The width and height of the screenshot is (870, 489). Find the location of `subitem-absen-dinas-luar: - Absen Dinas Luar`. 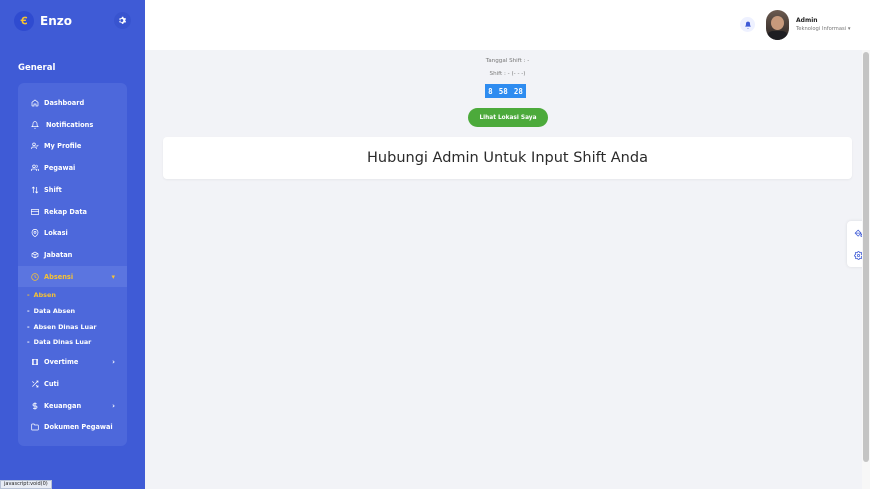

subitem-absen-dinas-luar: - Absen Dinas Luar is located at coordinates (62, 327).